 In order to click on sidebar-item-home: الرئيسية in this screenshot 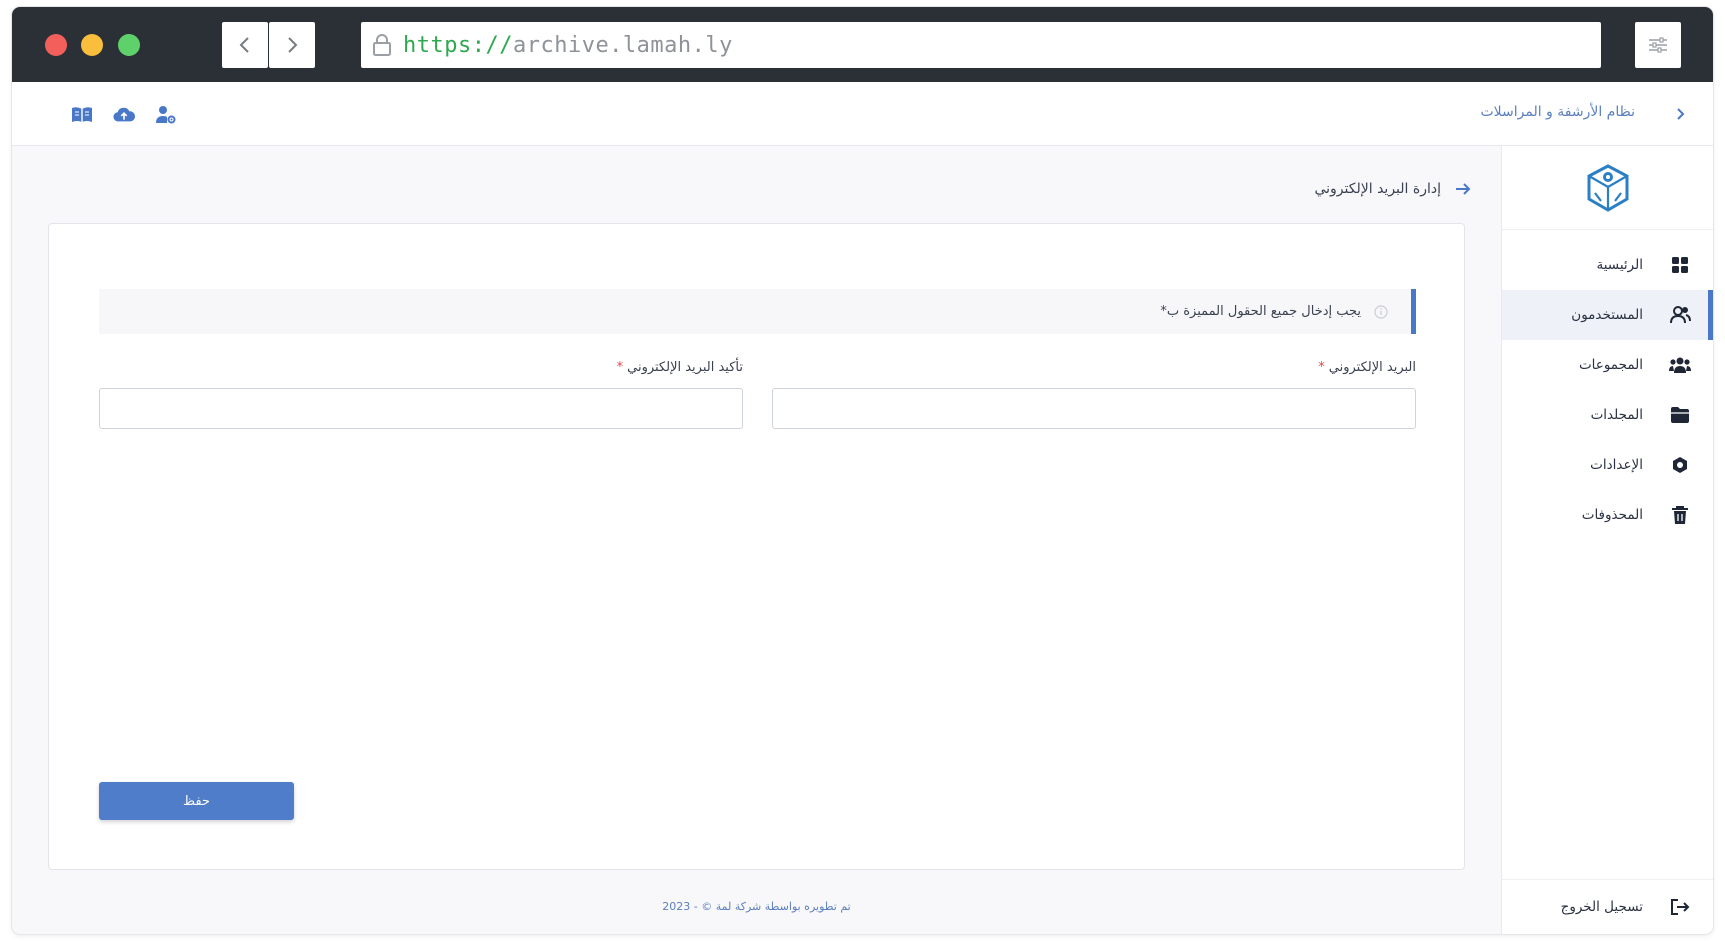, I will do `click(1607, 265)`.